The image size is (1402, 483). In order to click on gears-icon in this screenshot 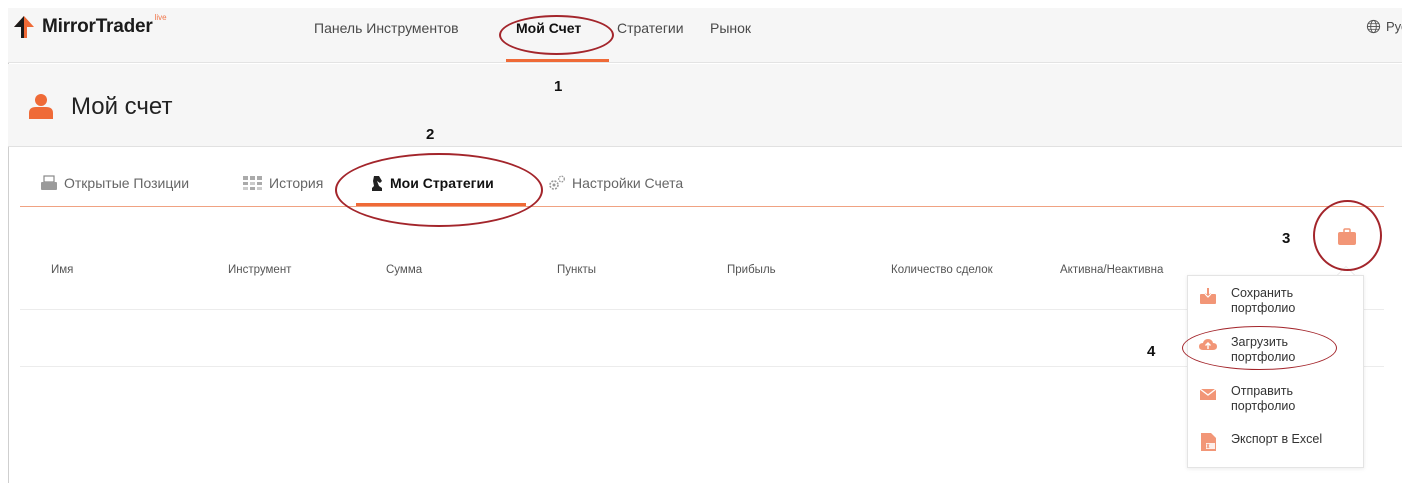, I will do `click(557, 182)`.